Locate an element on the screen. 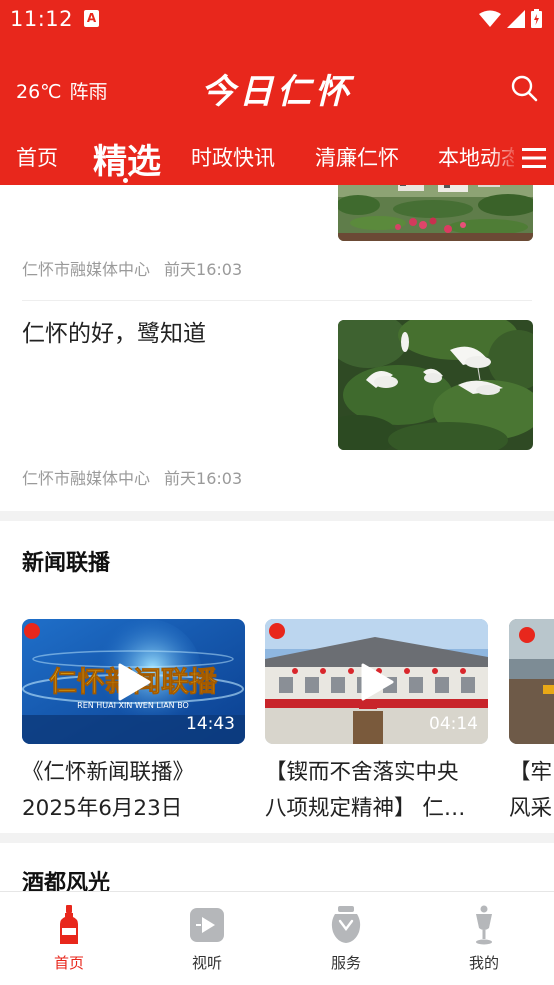 The height and width of the screenshot is (985, 554). video-duration: 14:43 is located at coordinates (210, 724).